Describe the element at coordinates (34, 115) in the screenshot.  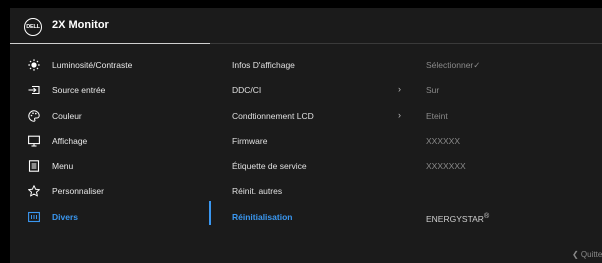
I see `palette-icon` at that location.